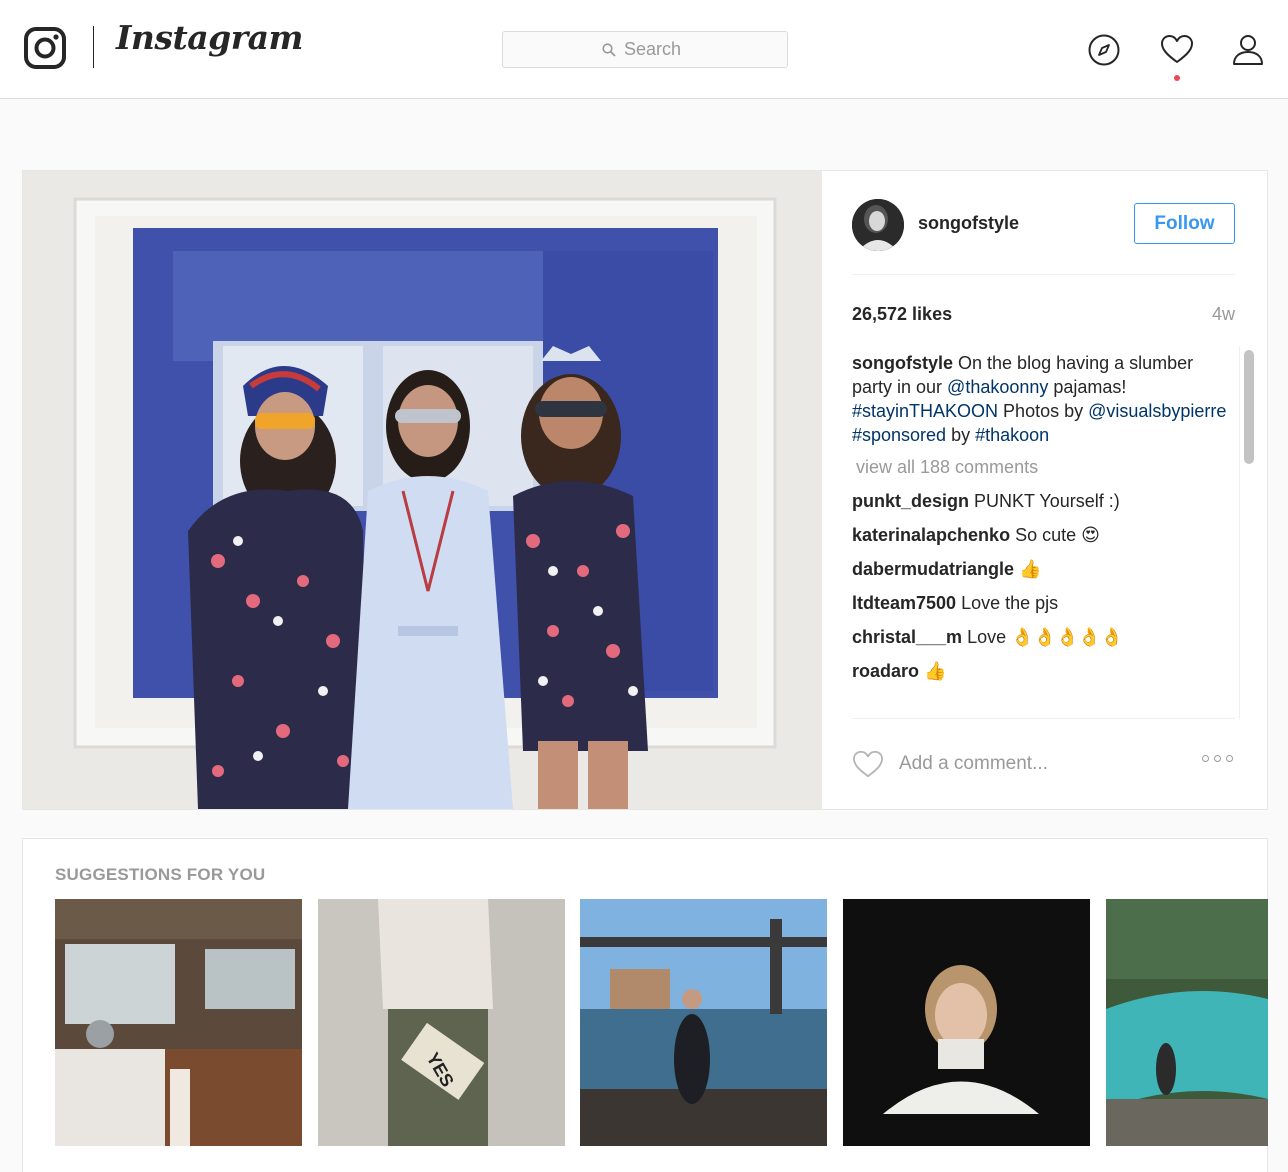 The height and width of the screenshot is (1172, 1288). I want to click on comment-username: christal___m, so click(907, 637).